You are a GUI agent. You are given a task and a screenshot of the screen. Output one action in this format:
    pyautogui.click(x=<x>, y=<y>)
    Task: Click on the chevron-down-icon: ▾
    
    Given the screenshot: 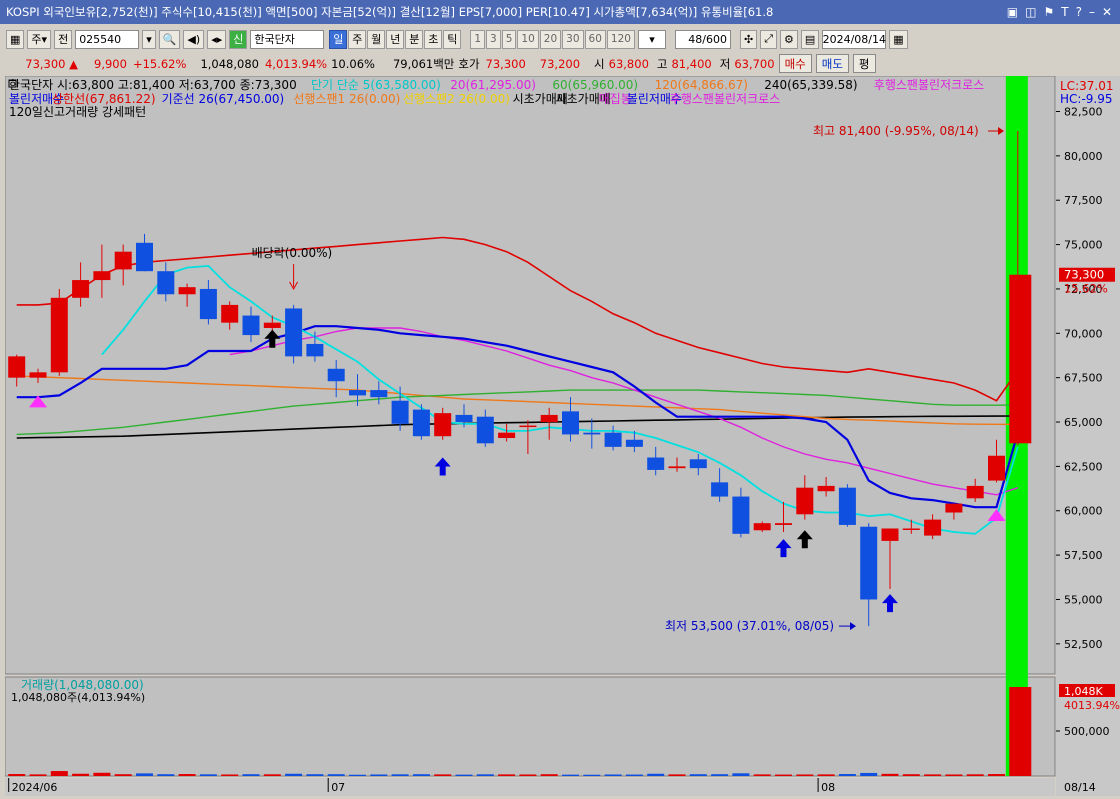 What is the action you would take?
    pyautogui.click(x=149, y=39)
    